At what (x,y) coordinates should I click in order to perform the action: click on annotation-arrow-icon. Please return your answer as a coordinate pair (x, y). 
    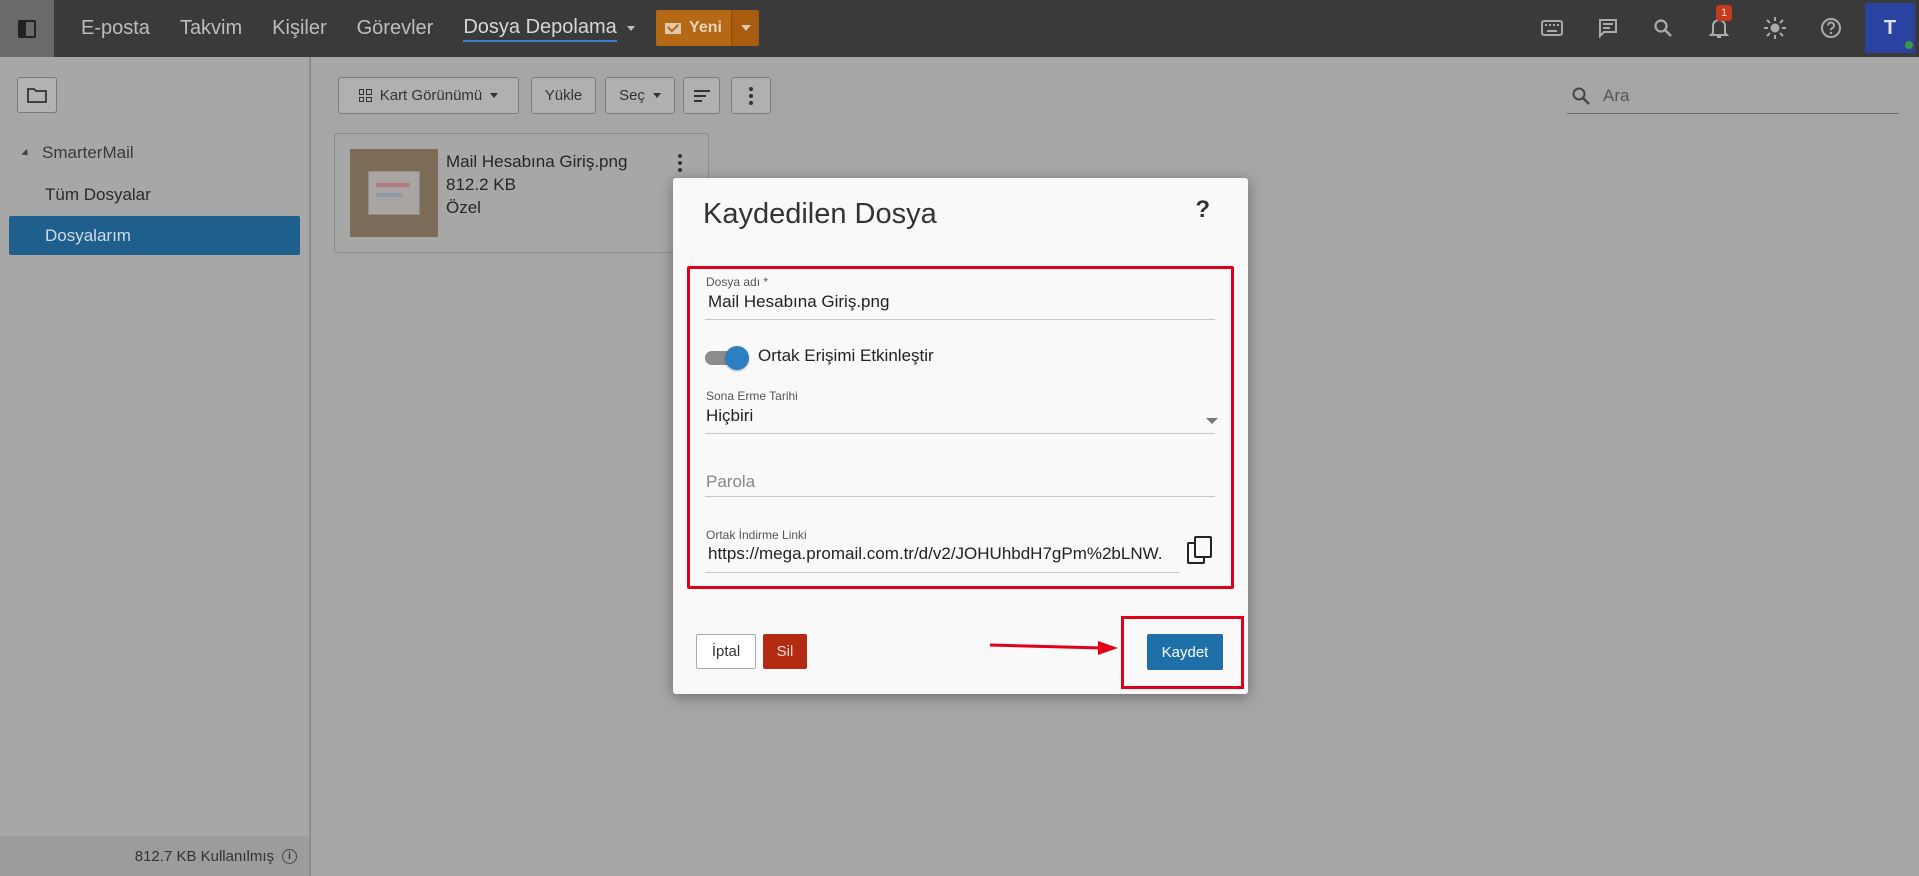
    Looking at the image, I should click on (1054, 648).